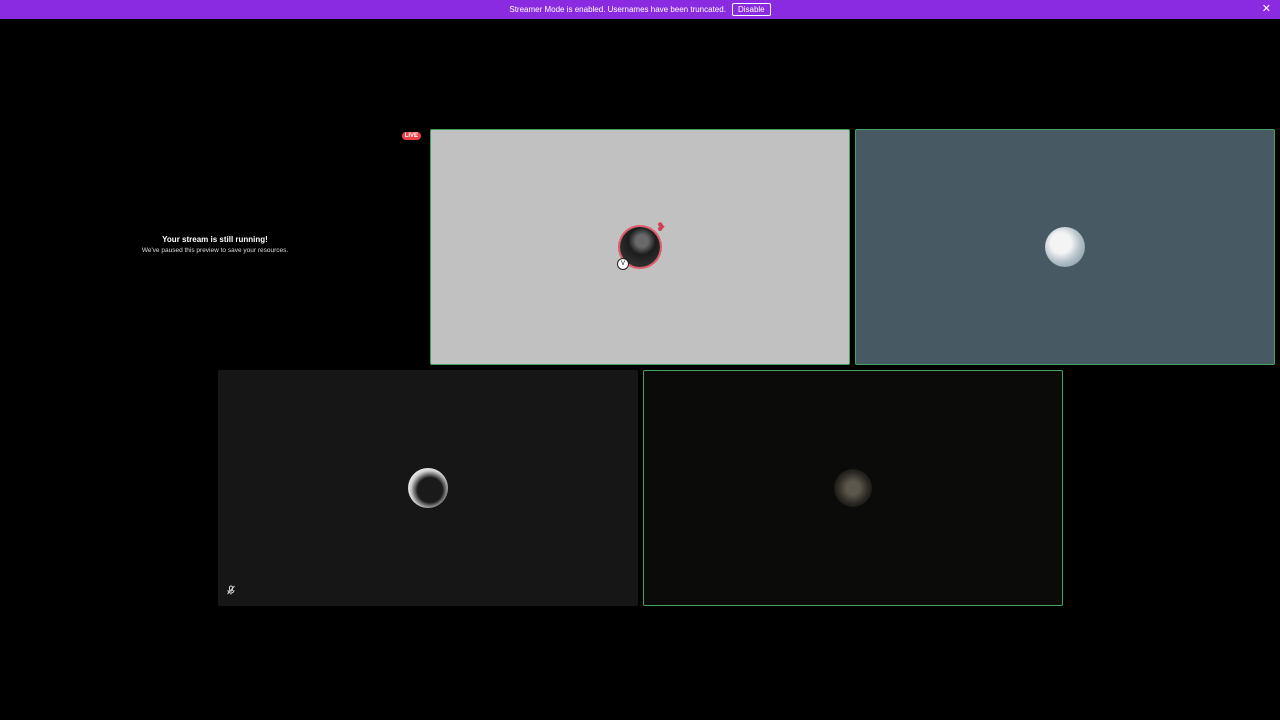 This screenshot has width=1280, height=720. I want to click on avatar-icon: ❥ V, so click(641, 245).